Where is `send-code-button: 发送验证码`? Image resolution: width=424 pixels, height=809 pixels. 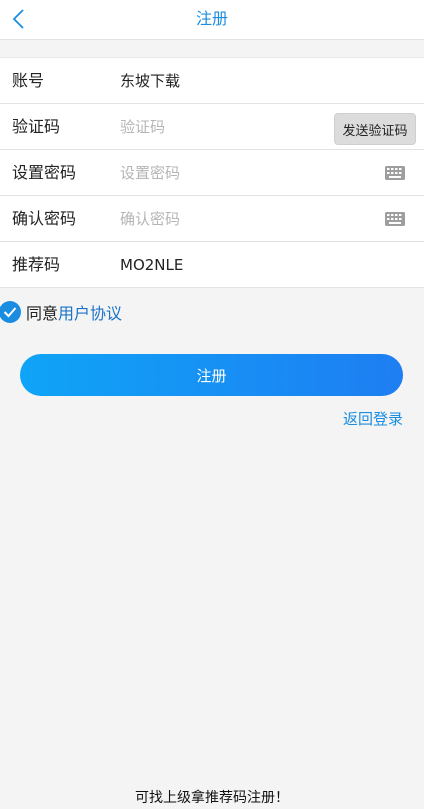 send-code-button: 发送验证码 is located at coordinates (375, 129).